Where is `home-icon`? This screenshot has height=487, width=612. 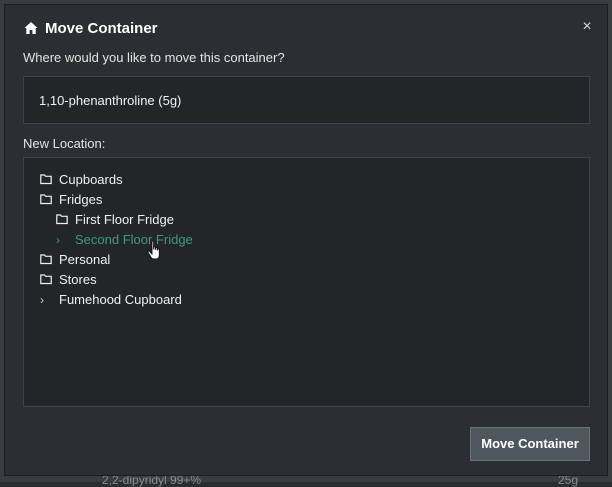
home-icon is located at coordinates (31, 28).